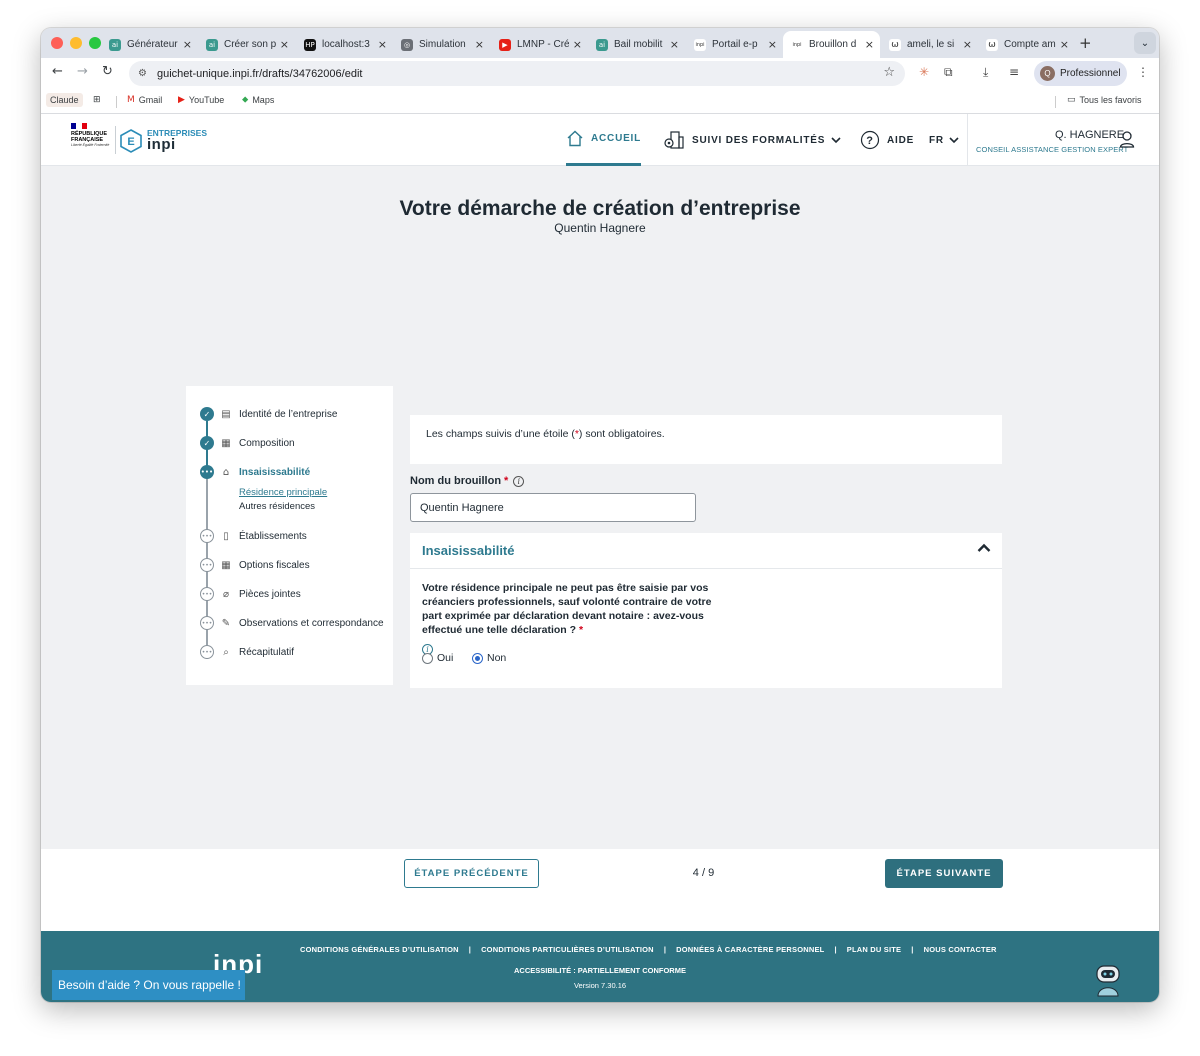 The width and height of the screenshot is (1200, 1056). Describe the element at coordinates (553, 507) in the screenshot. I see `draft-name-input` at that location.